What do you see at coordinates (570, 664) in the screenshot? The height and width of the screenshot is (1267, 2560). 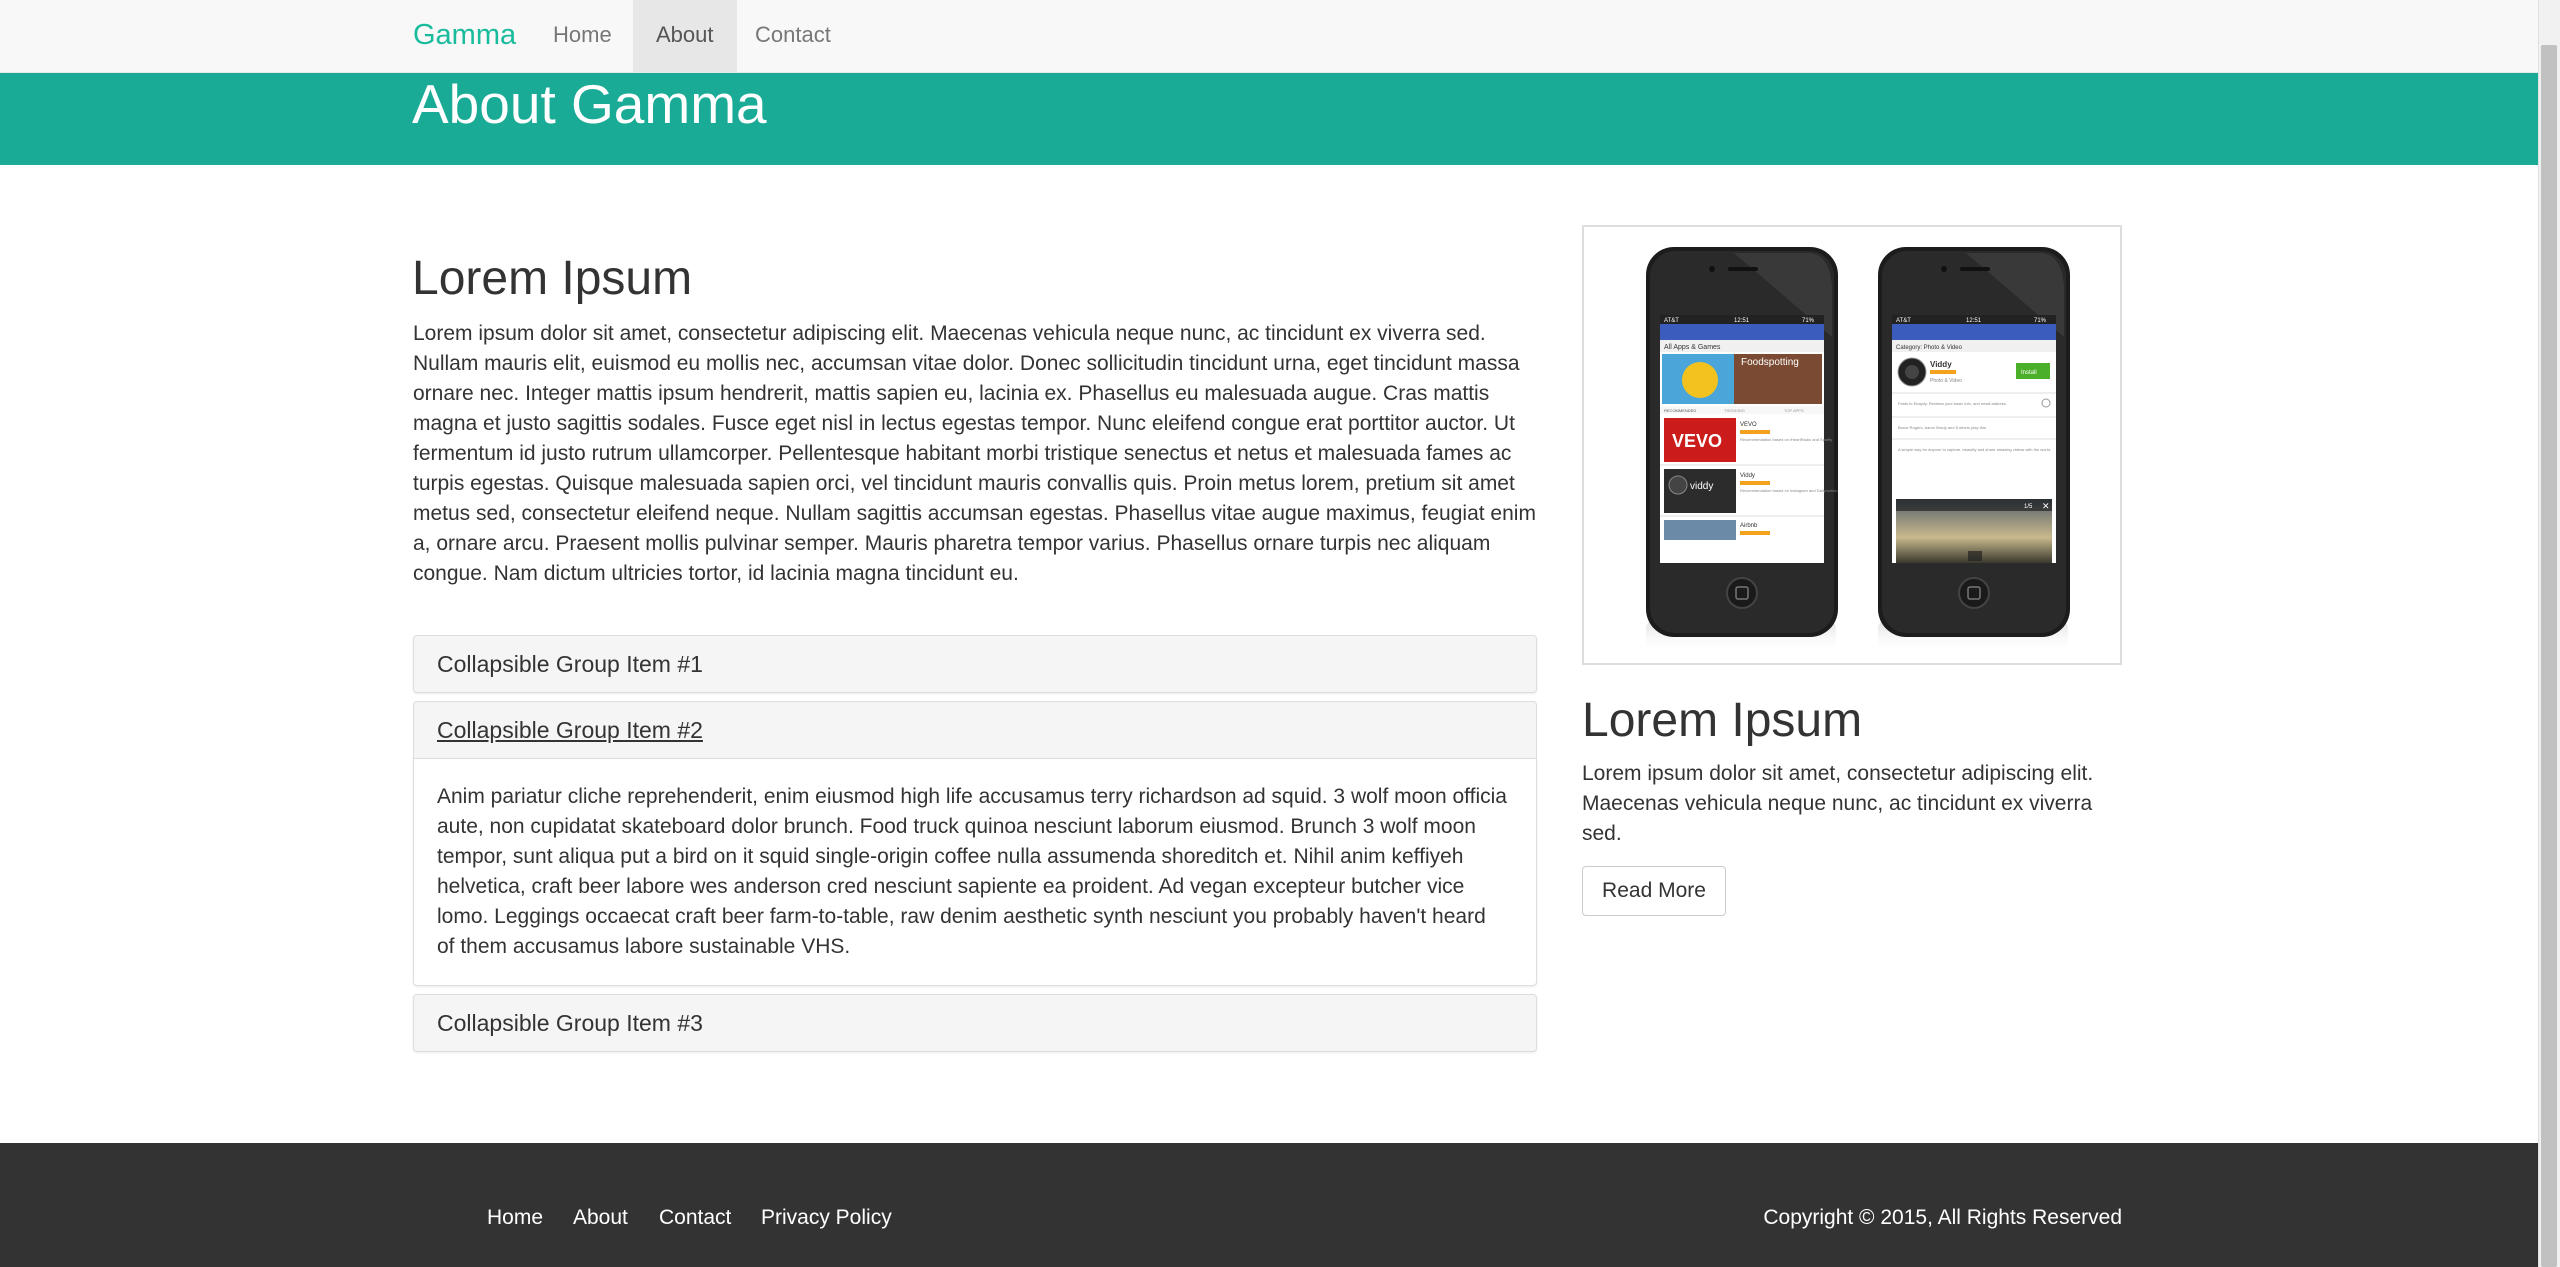 I see `accordion-title: Collapsible Group Item #1` at bounding box center [570, 664].